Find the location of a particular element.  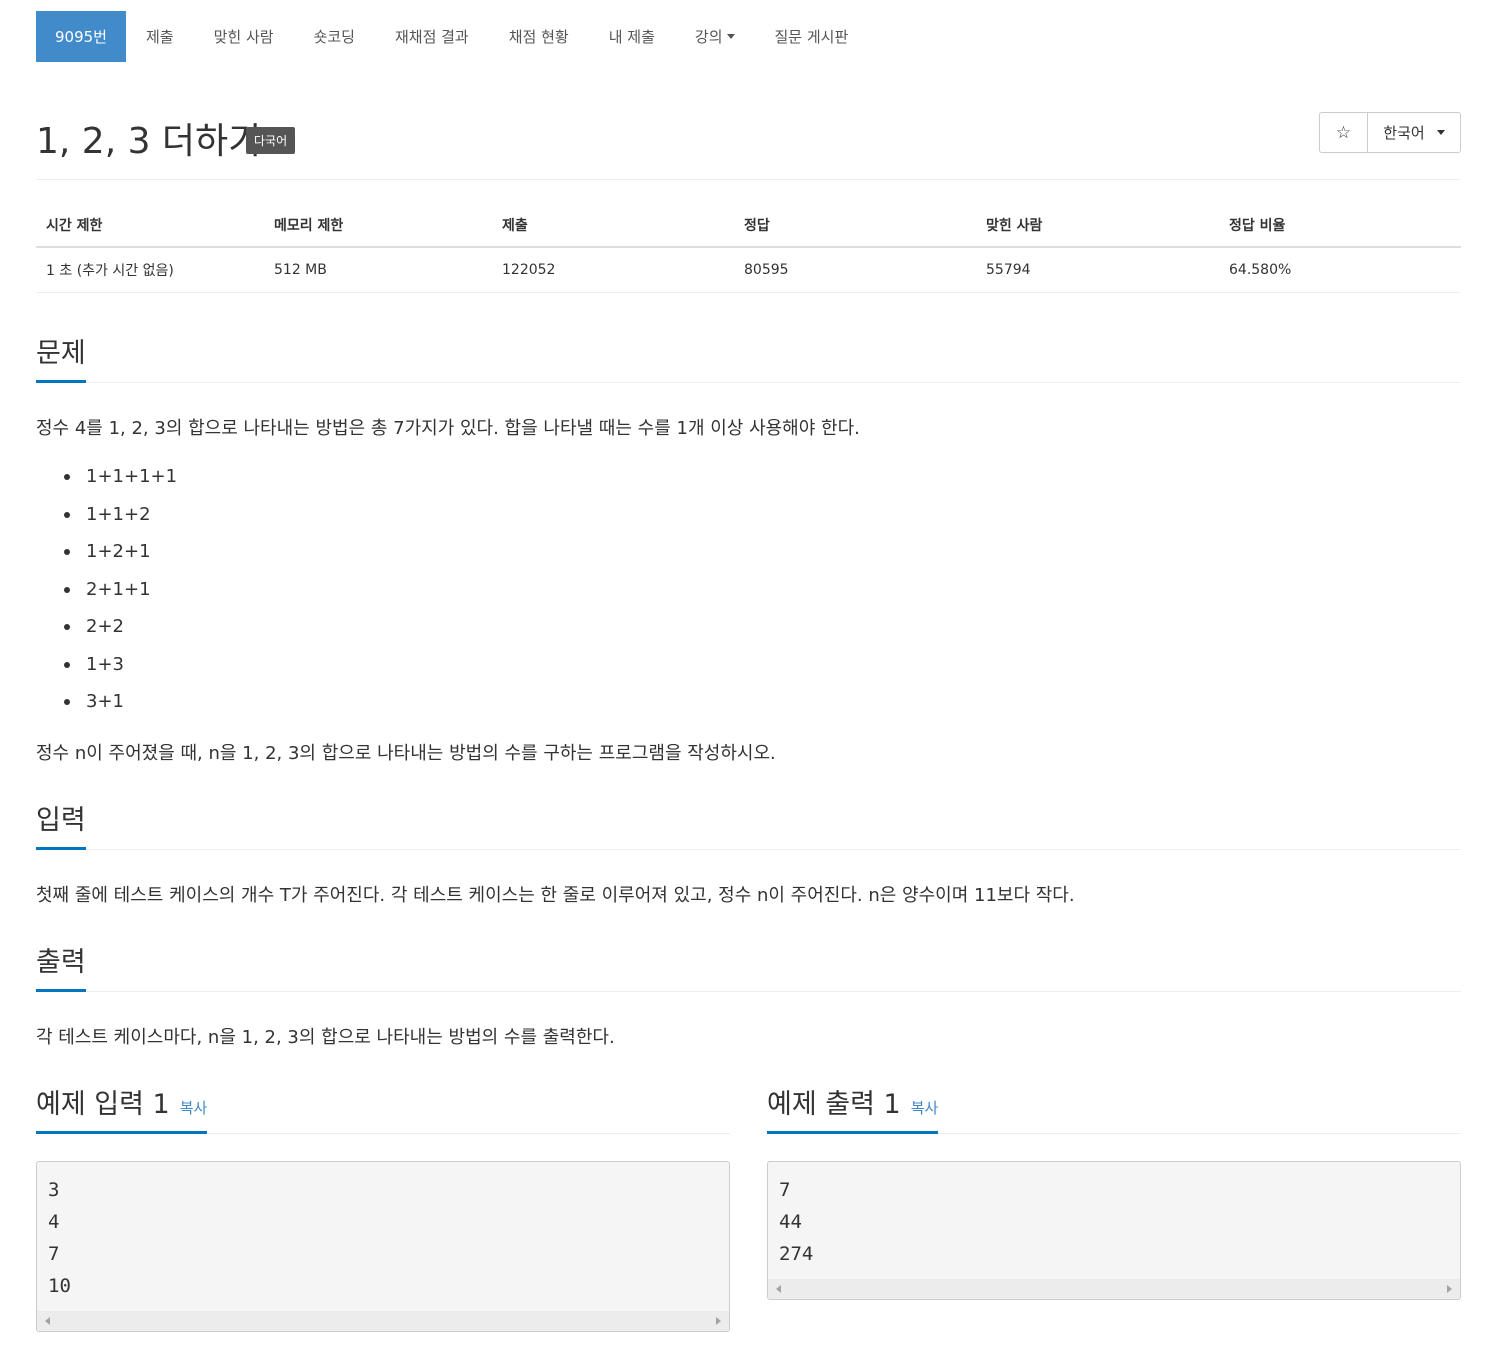

stats-accepted: 80595 is located at coordinates (855, 270).